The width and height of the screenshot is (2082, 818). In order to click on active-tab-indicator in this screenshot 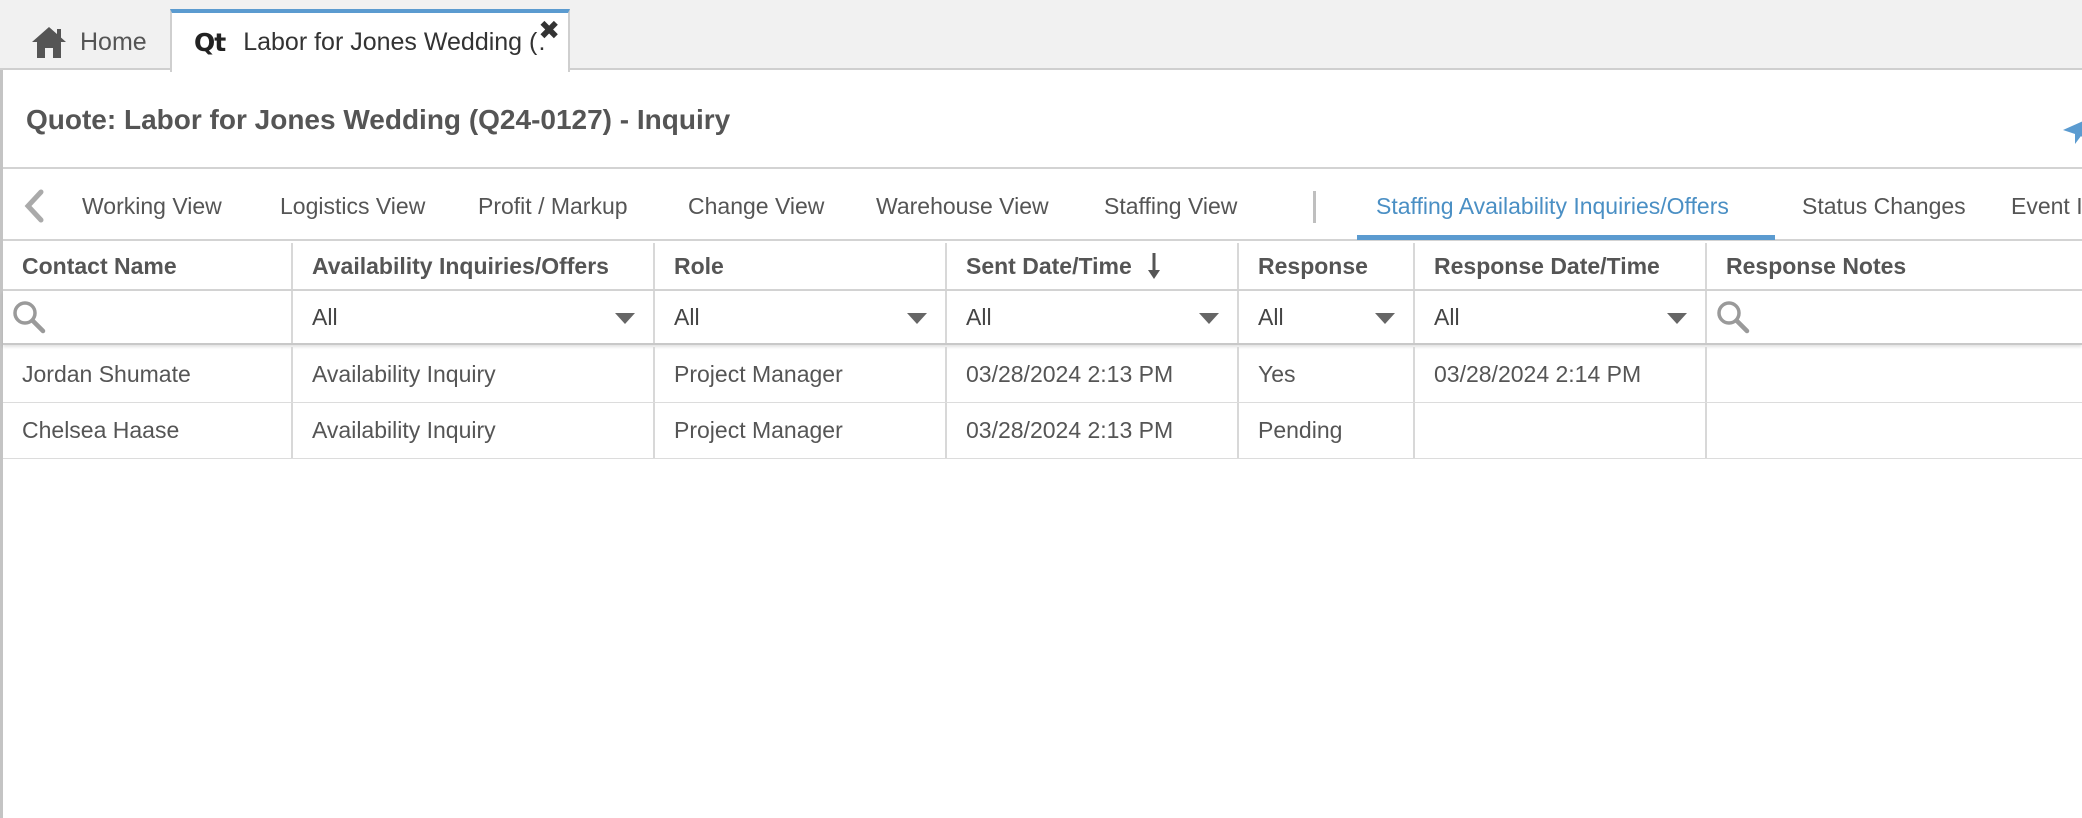, I will do `click(1566, 237)`.